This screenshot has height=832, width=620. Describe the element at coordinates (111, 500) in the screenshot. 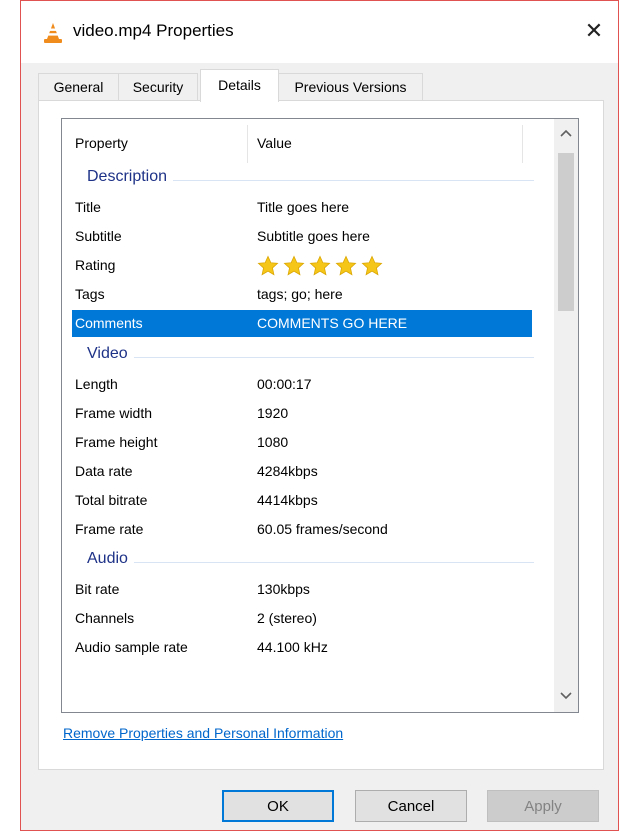

I see `property-name: Total bitrate` at that location.